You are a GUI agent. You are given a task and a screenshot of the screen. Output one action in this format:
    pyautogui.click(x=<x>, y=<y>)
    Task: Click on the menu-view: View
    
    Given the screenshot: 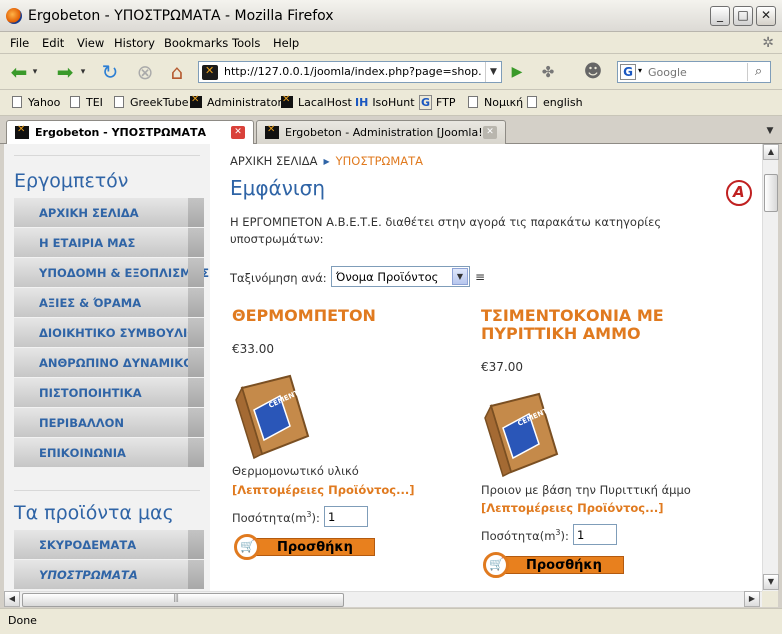 What is the action you would take?
    pyautogui.click(x=90, y=43)
    